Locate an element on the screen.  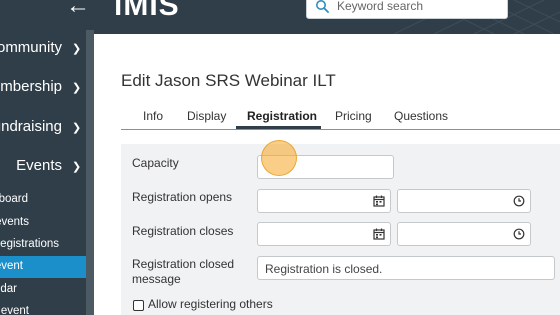
search-input is located at coordinates (419, 7).